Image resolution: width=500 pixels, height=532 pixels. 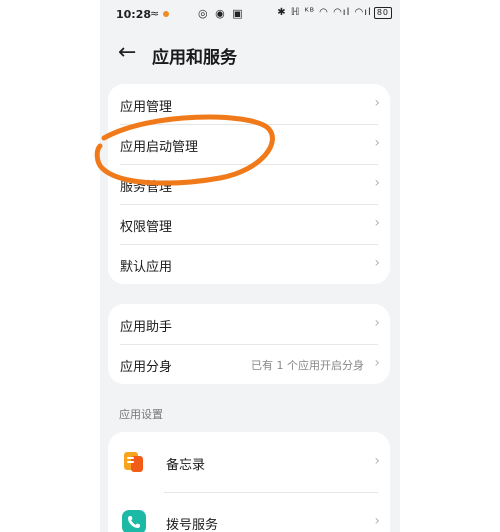 I want to click on system-status-icons: ✱ ℍ ᴷᴮ ◠ ◠ıl ◠ıl 80, so click(x=334, y=13).